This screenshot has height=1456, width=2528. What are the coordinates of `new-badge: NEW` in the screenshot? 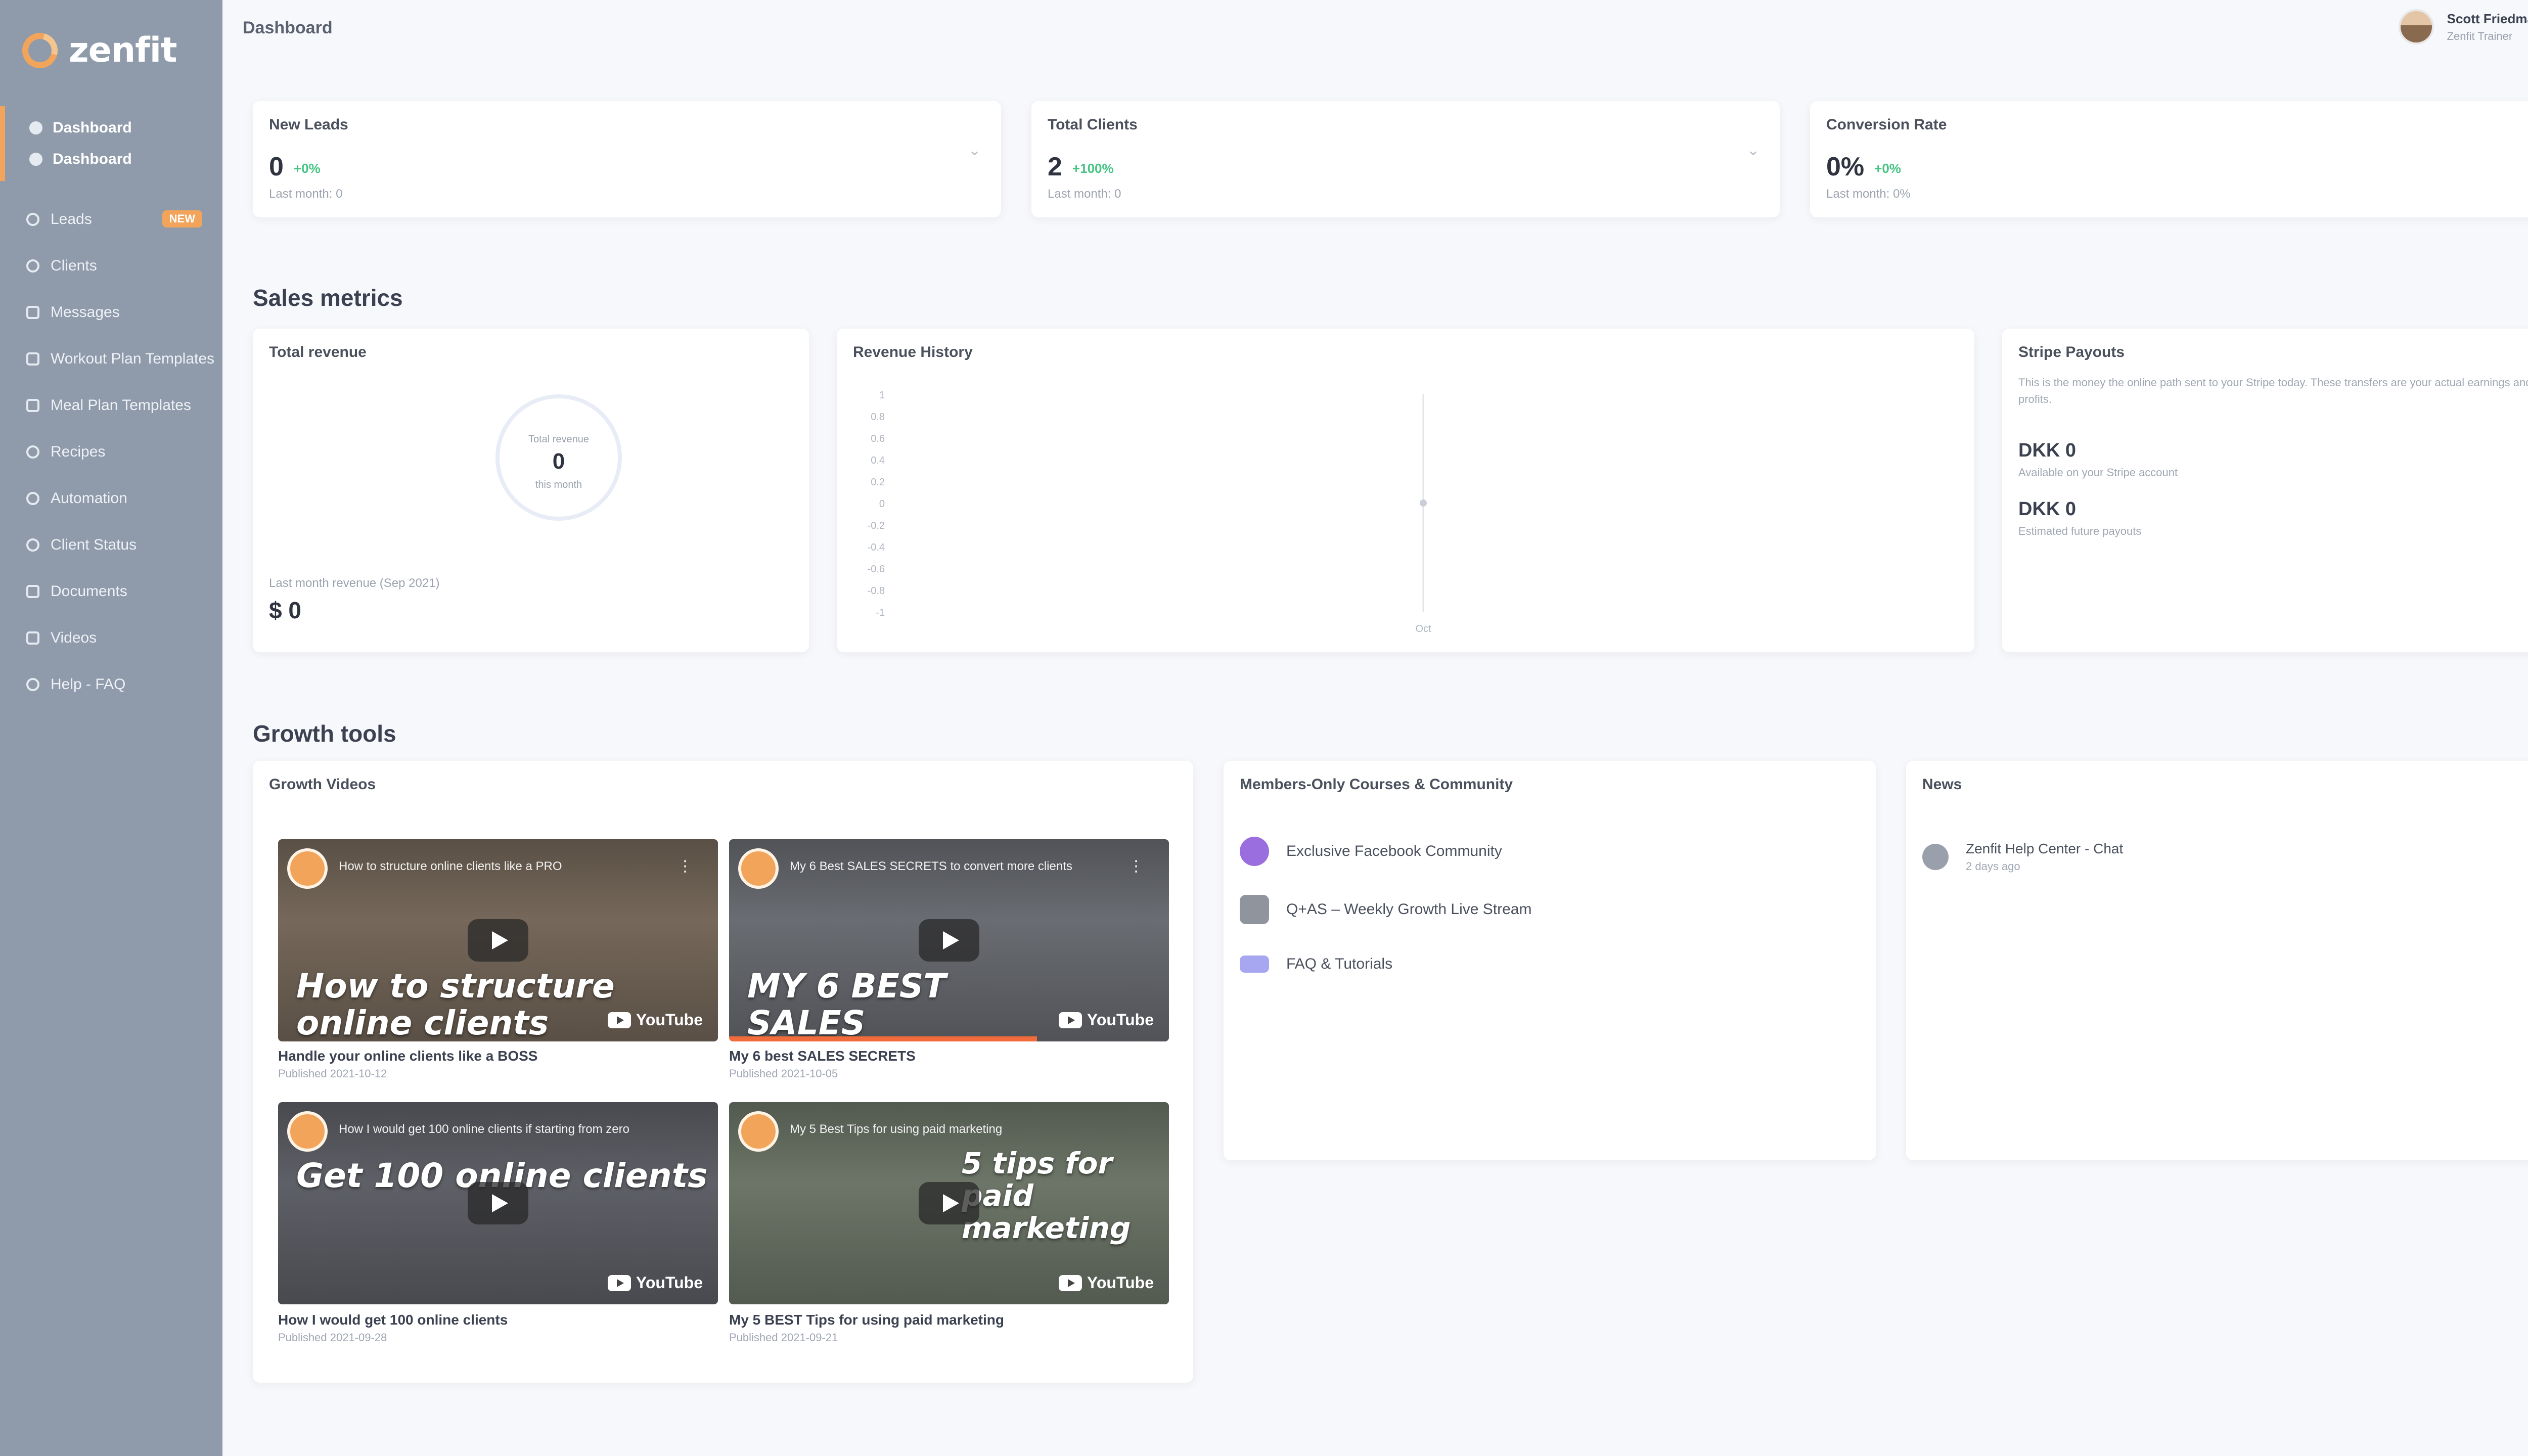 It's located at (182, 219).